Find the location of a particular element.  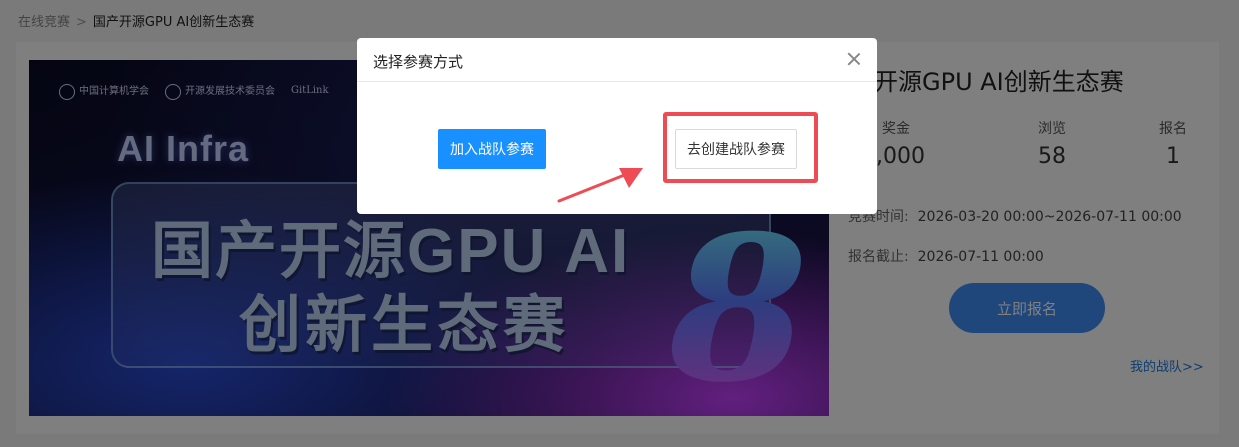

annotation-arrow-icon is located at coordinates (600, 185).